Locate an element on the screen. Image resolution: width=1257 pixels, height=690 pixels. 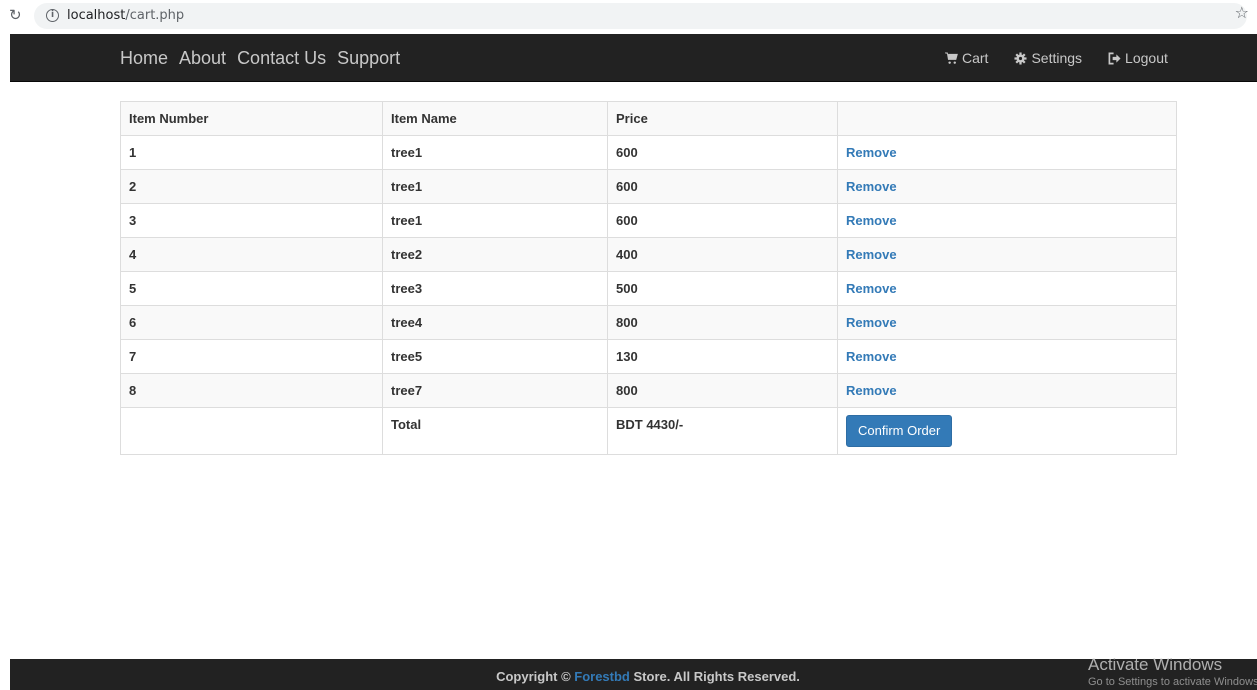
logout-icon is located at coordinates (1114, 58).